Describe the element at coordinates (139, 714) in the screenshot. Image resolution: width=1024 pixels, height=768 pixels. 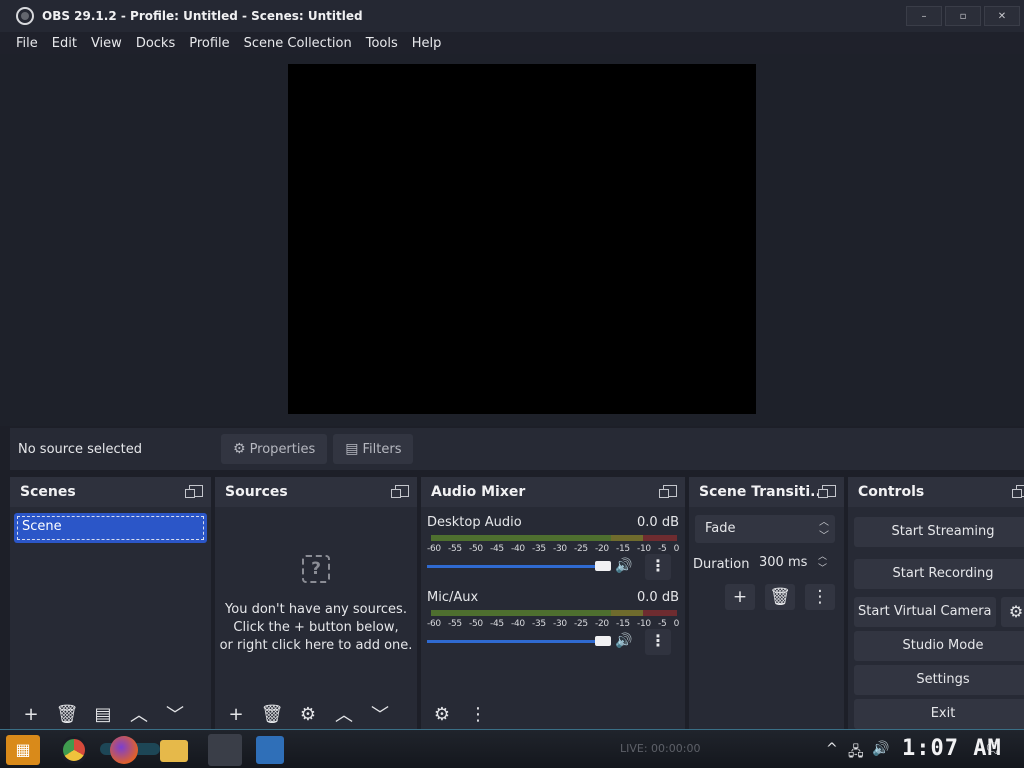
I see `move-scene-up-button: ︿` at that location.